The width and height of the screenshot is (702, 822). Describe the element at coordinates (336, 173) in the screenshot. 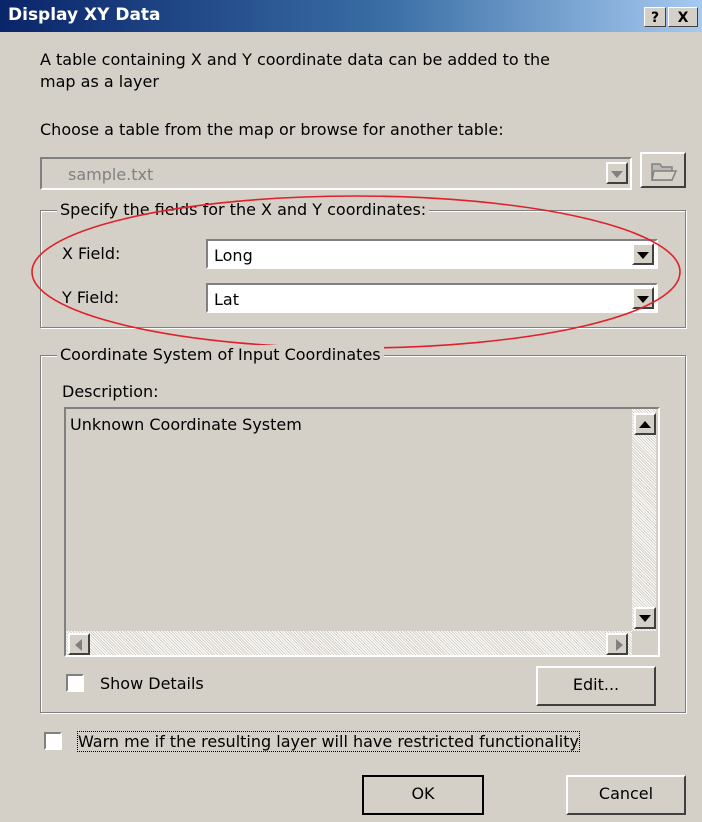

I see `table-select: sample.txt` at that location.